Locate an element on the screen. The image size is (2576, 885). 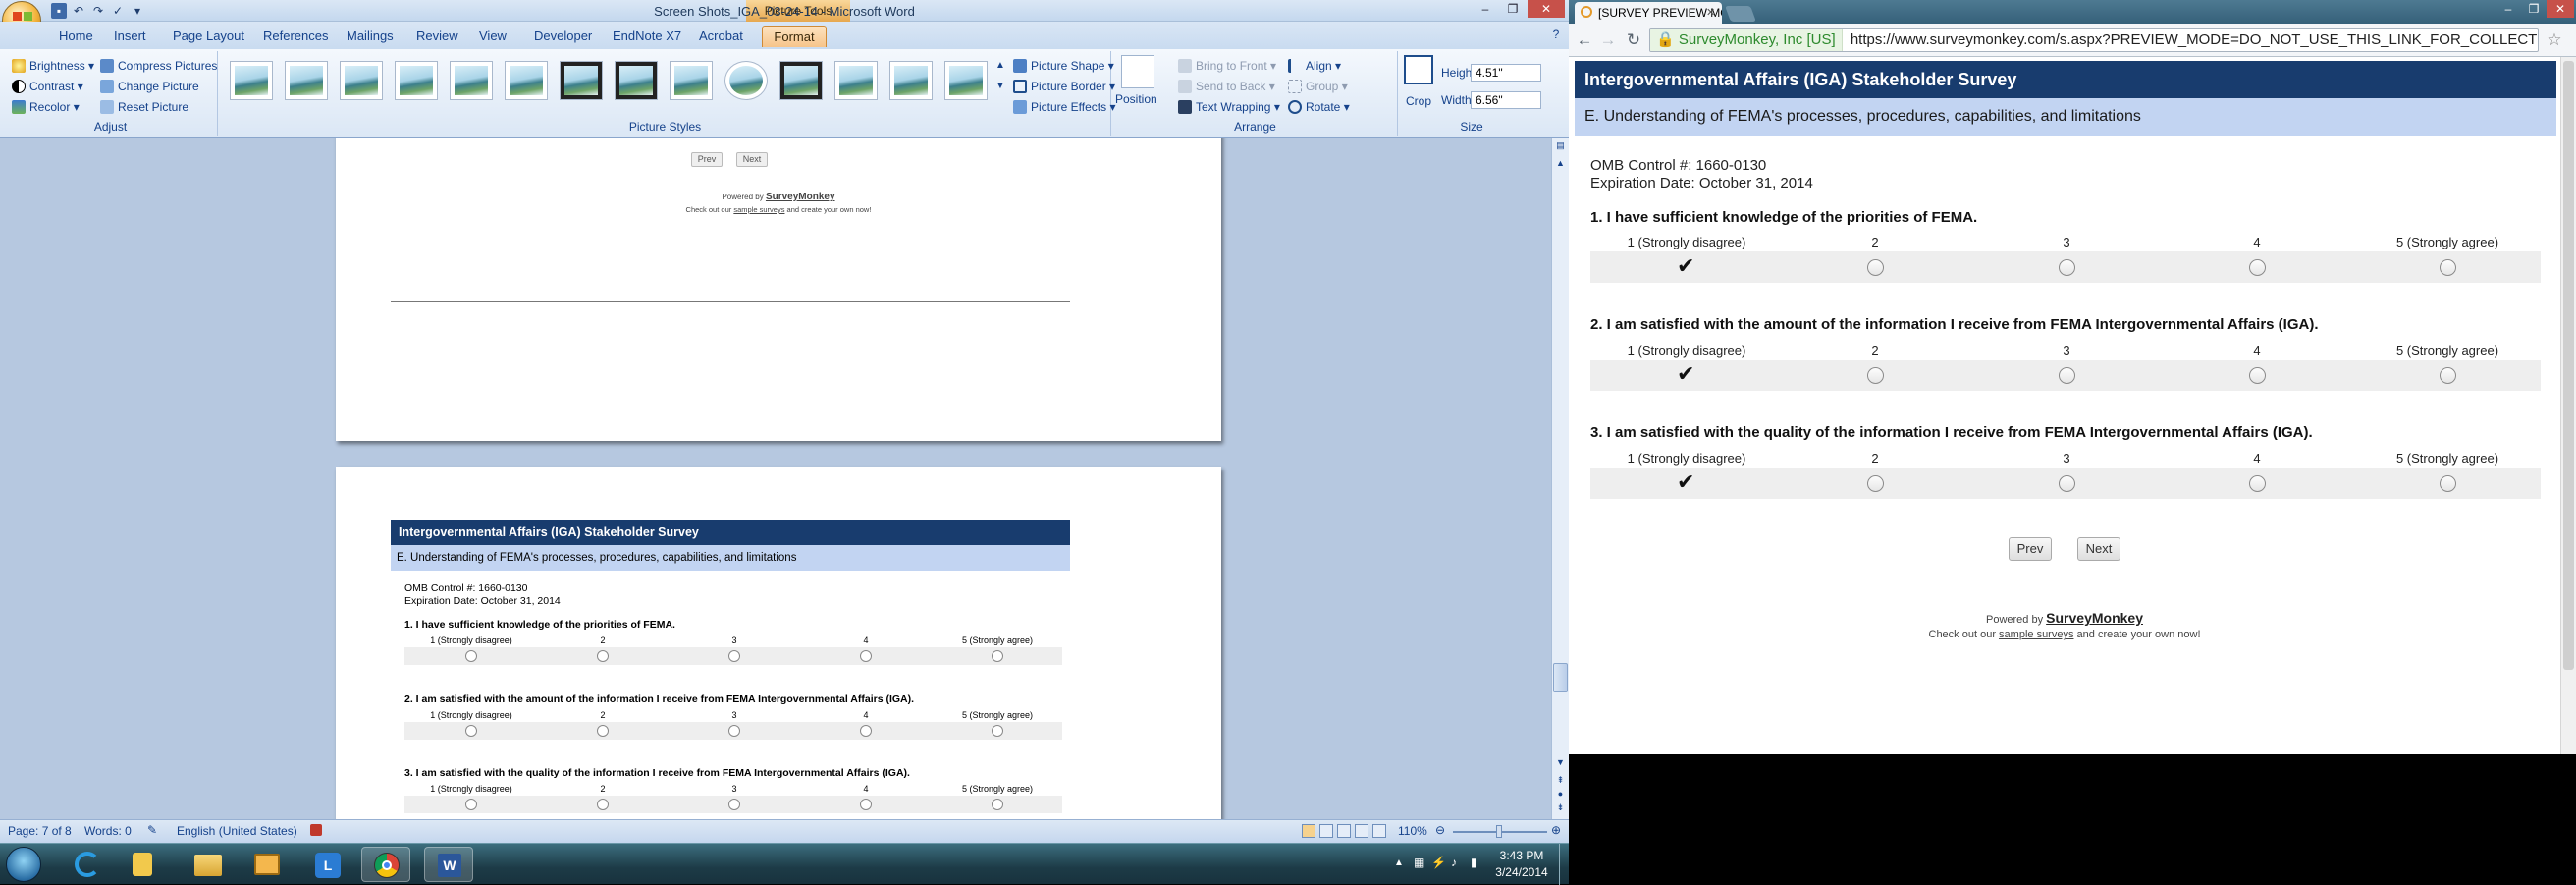
proofing-icon: ✎ is located at coordinates (152, 830).